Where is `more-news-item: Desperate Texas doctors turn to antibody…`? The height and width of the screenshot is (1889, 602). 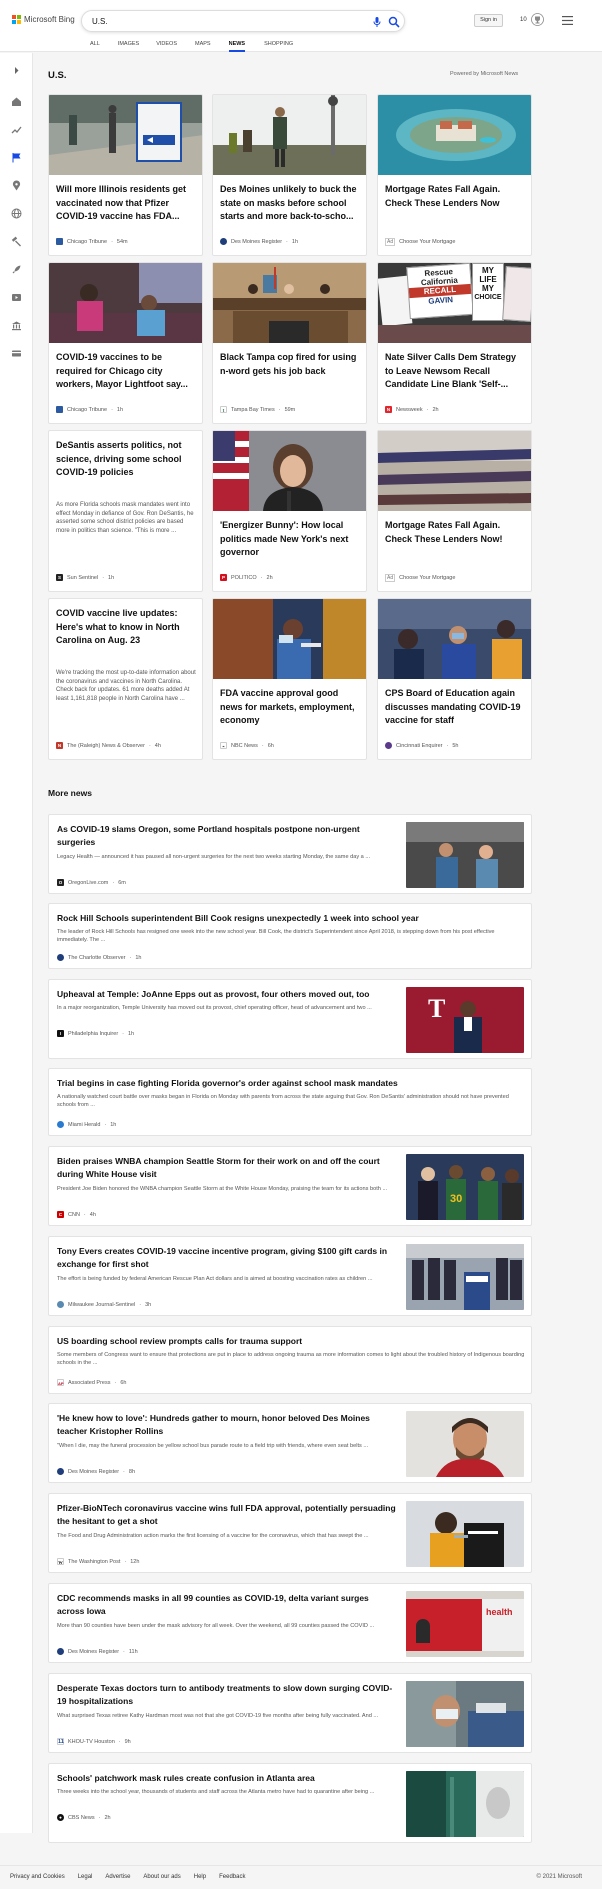 more-news-item: Desperate Texas doctors turn to antibody… is located at coordinates (290, 1713).